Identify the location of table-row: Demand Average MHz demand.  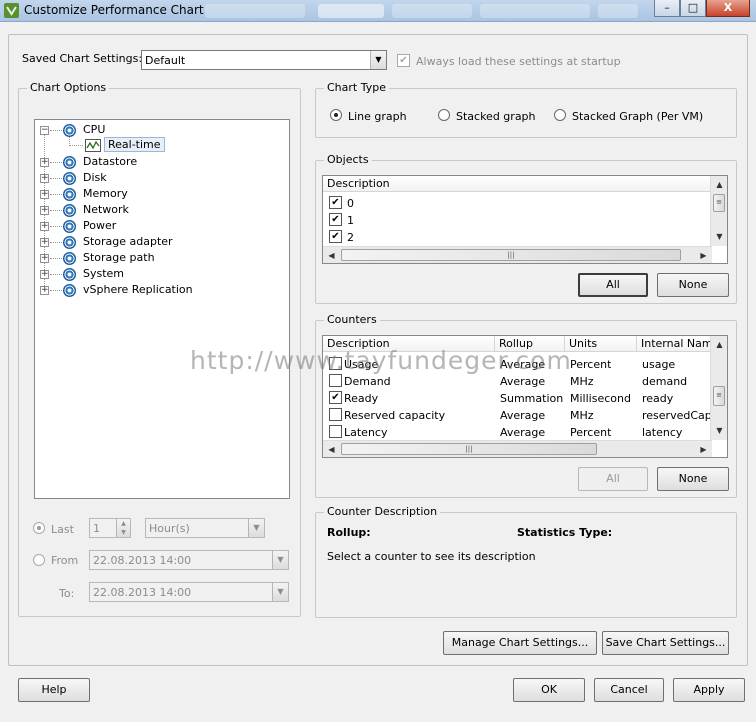
(517, 381).